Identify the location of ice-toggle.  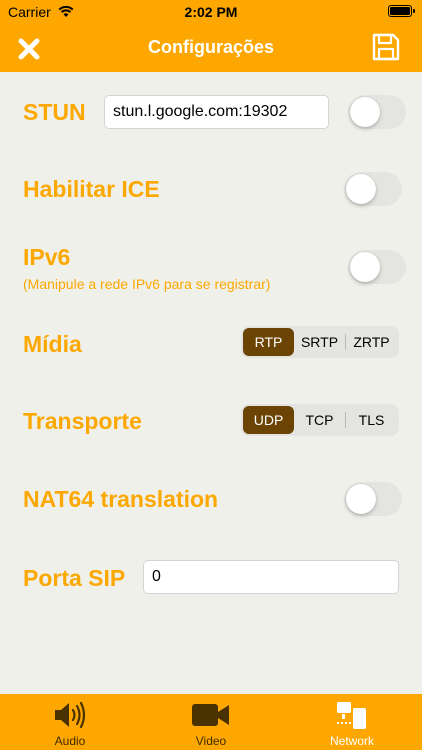
(373, 189).